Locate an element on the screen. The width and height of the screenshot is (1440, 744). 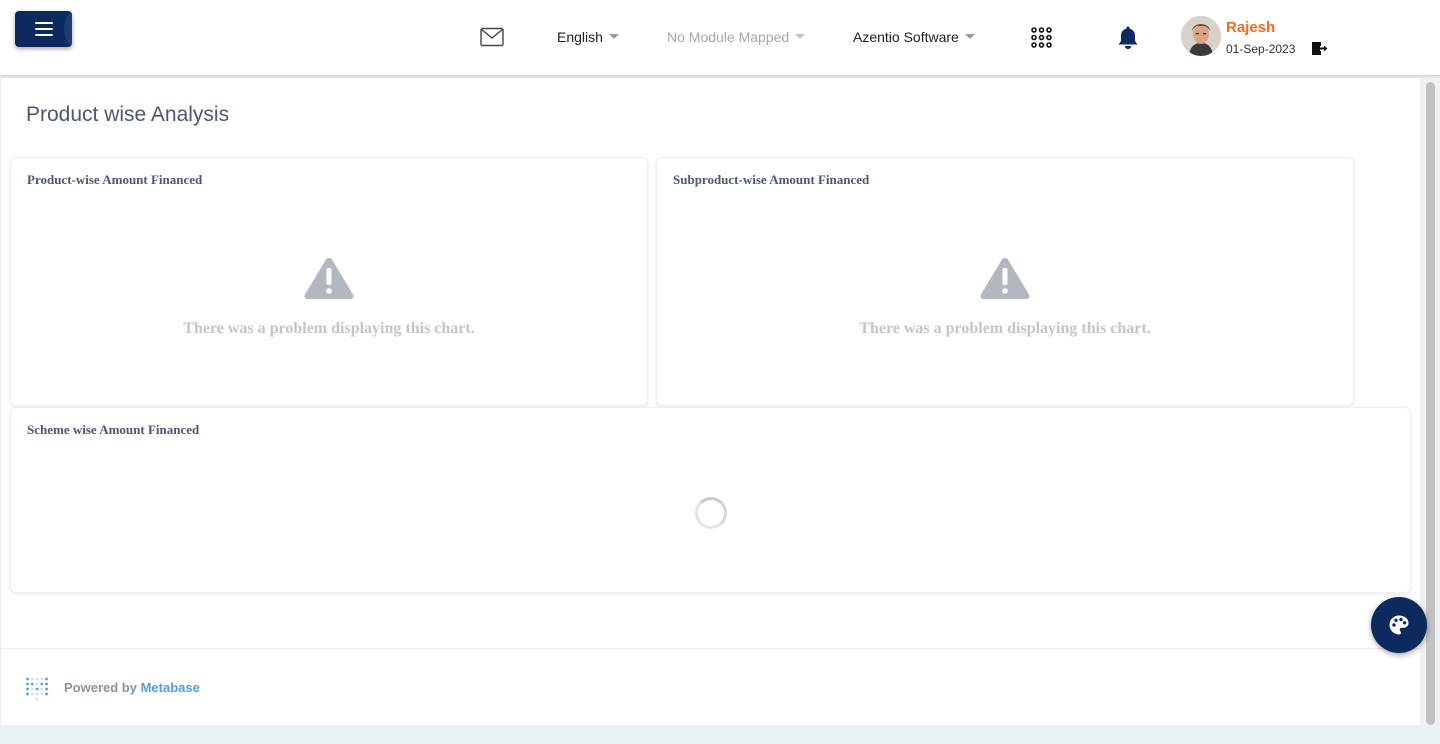
powered-by-label: Powered by is located at coordinates (100, 687).